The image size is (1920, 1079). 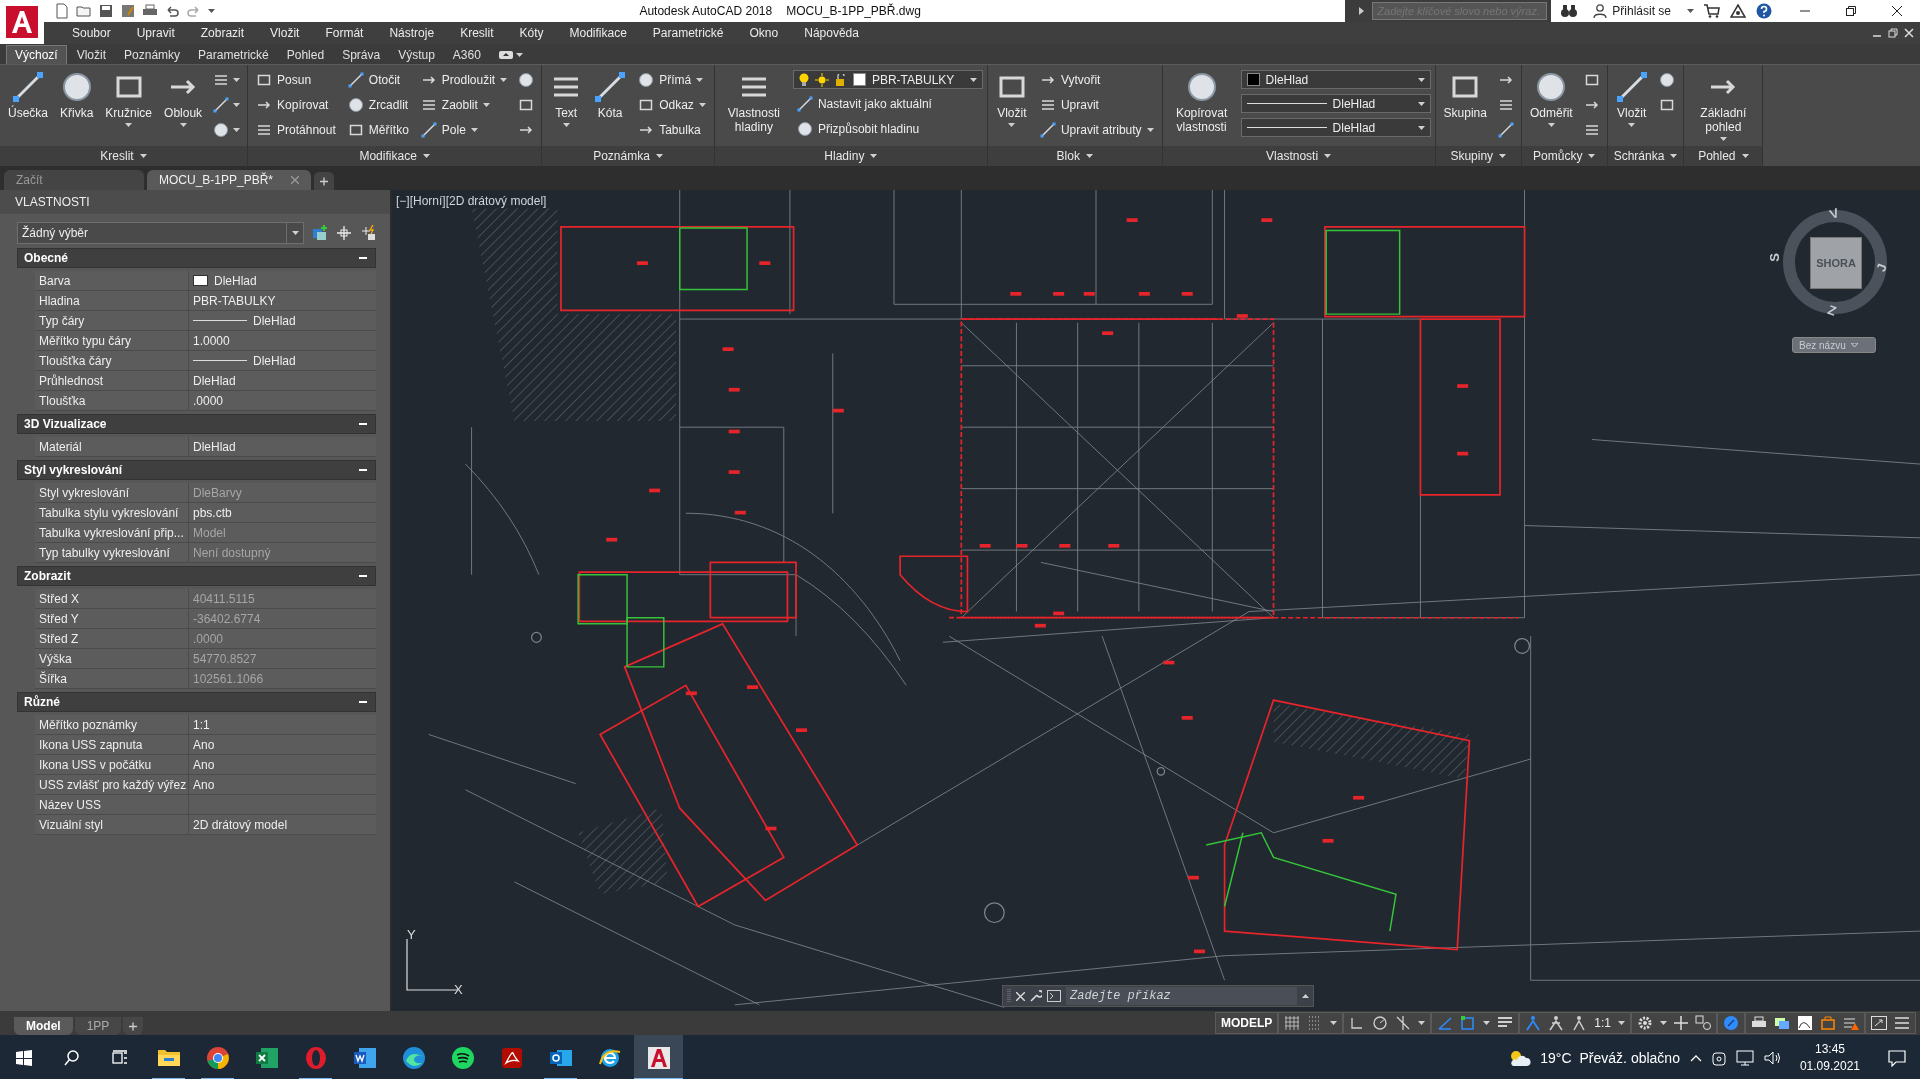 What do you see at coordinates (1723, 156) in the screenshot?
I see `panel-title: Pohled` at bounding box center [1723, 156].